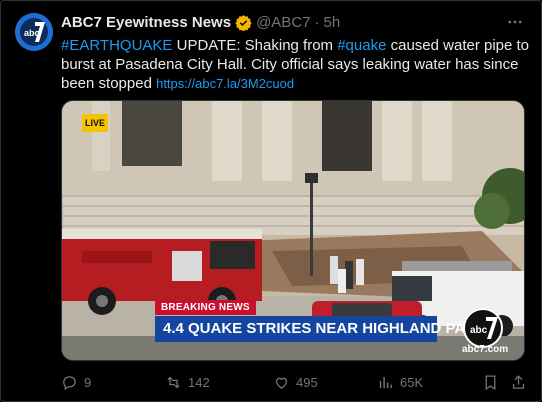 The width and height of the screenshot is (542, 402). What do you see at coordinates (255, 45) in the screenshot?
I see `tweet-text-part1: UPDATE: Shaking from` at bounding box center [255, 45].